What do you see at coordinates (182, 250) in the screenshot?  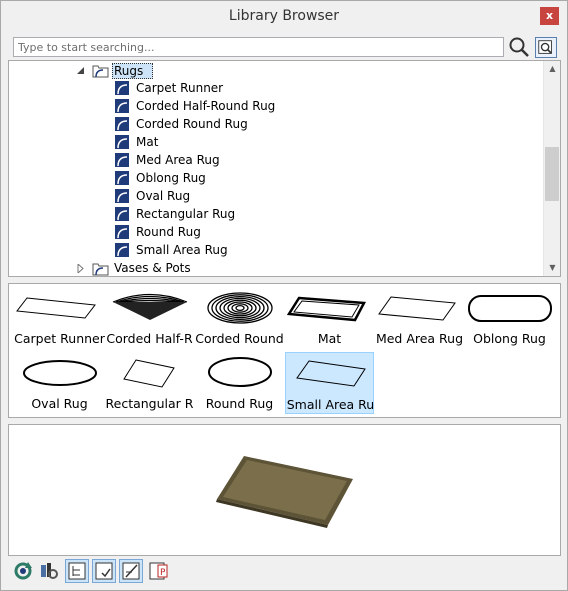 I see `tree-item-label: Small Area Rug` at bounding box center [182, 250].